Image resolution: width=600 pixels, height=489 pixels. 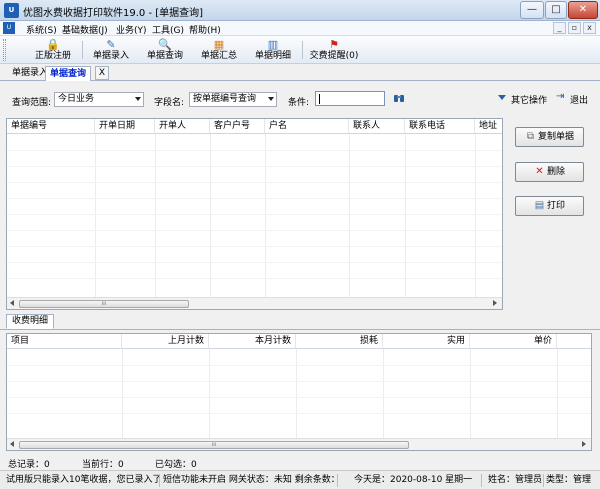 What do you see at coordinates (319, 99) in the screenshot?
I see `text-caret` at bounding box center [319, 99].